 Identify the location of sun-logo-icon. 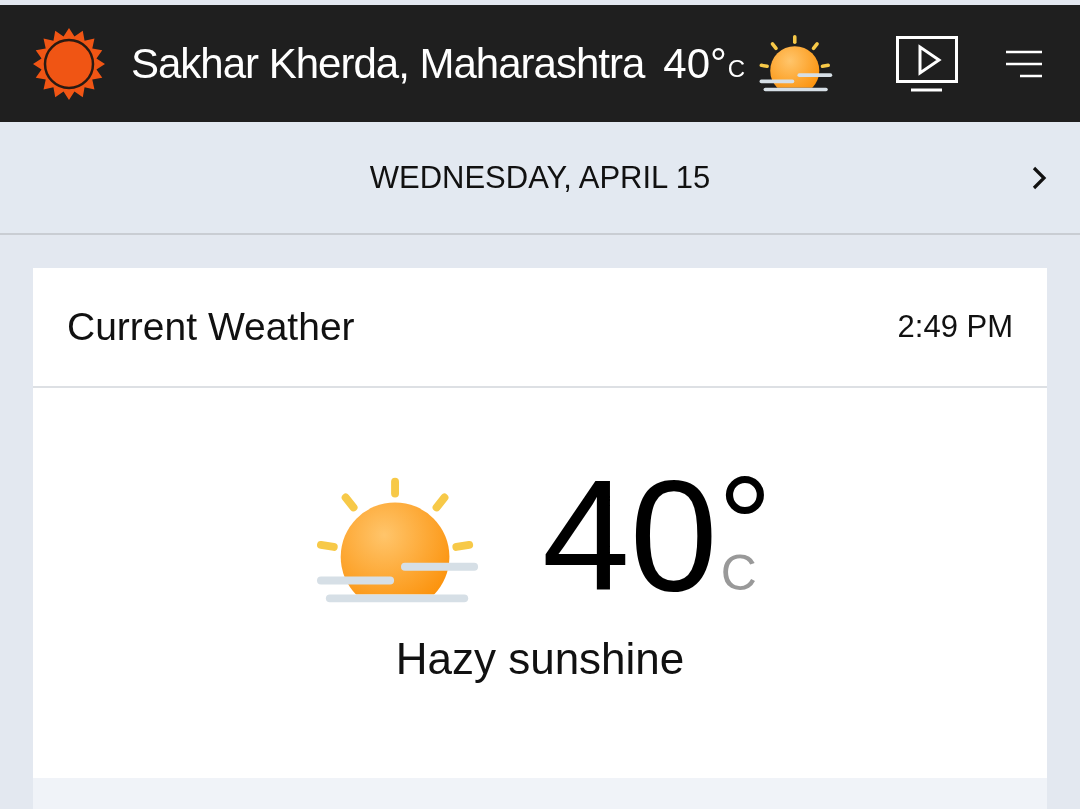
(69, 63).